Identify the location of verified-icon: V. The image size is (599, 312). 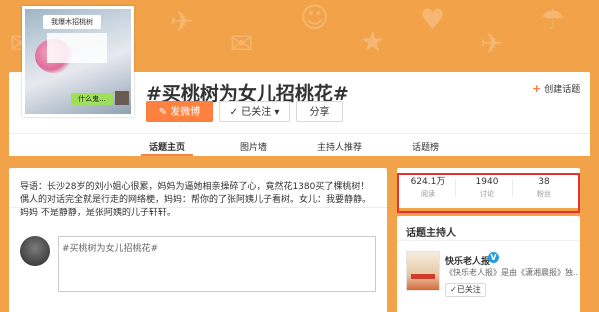
(493, 257).